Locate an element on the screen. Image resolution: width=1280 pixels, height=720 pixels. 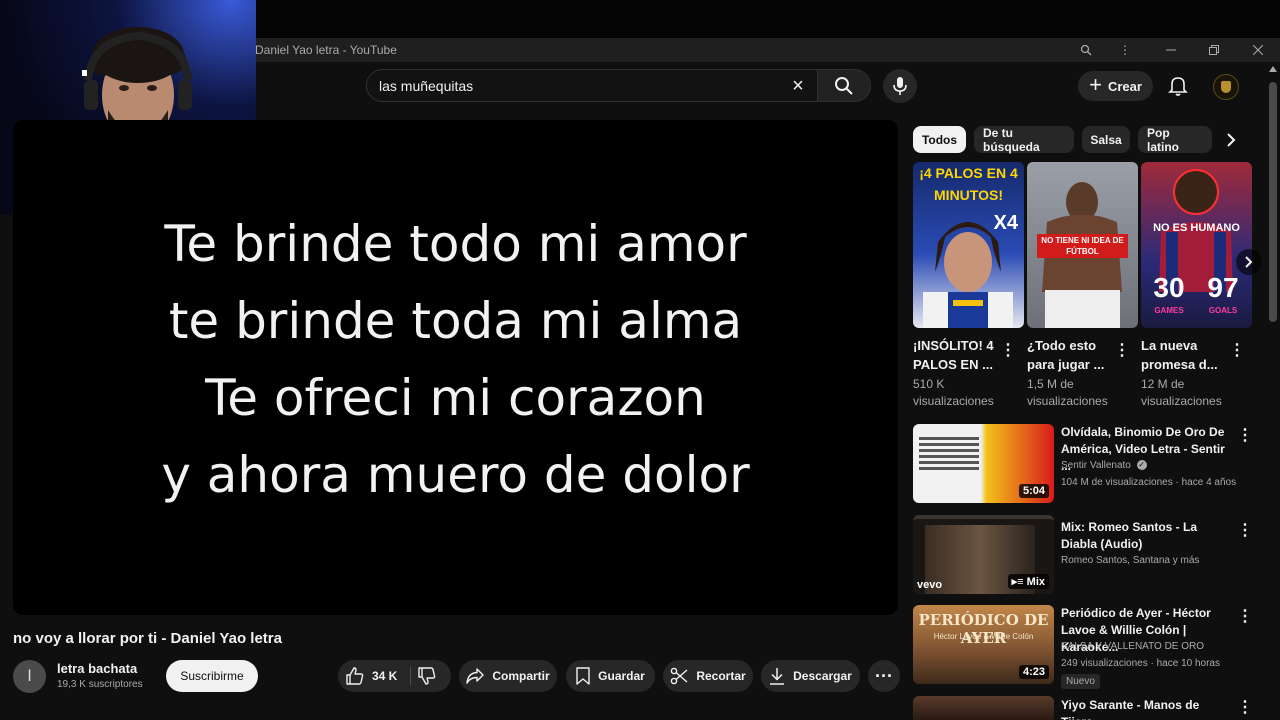
like-count: 34 K is located at coordinates (385, 676).